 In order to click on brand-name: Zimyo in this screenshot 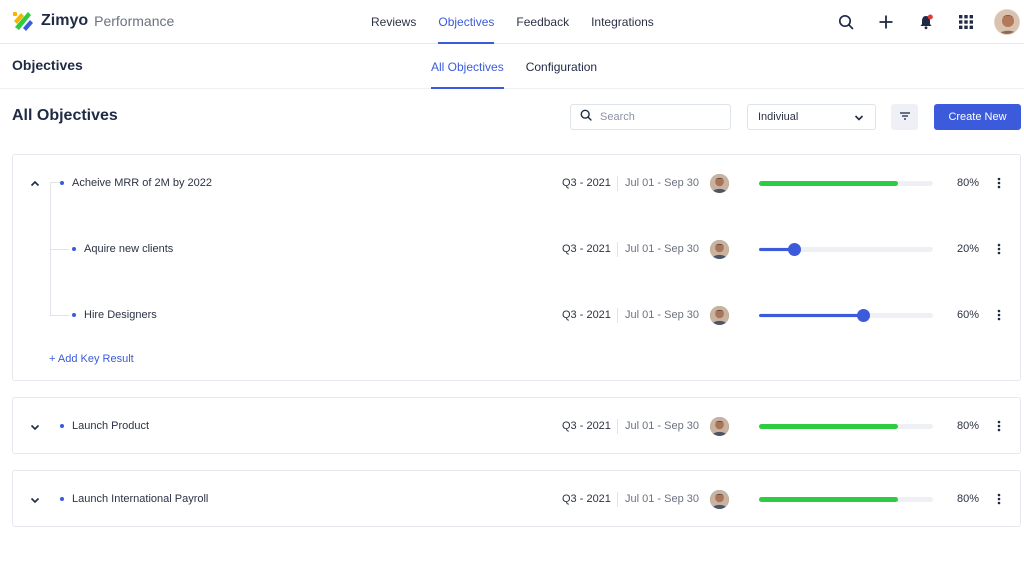, I will do `click(65, 20)`.